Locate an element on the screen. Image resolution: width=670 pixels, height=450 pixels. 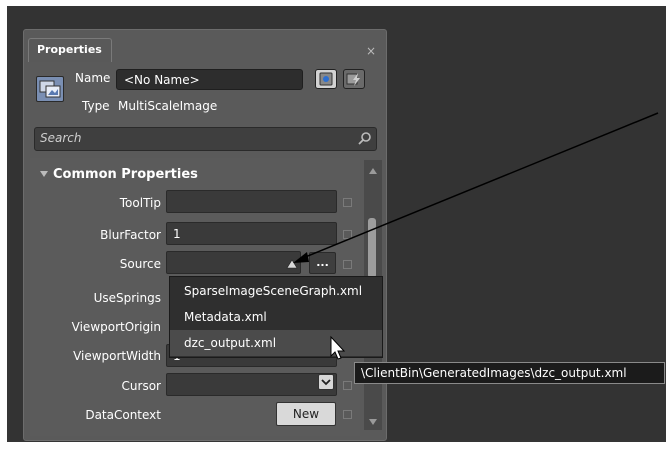
close-icon: × is located at coordinates (371, 51).